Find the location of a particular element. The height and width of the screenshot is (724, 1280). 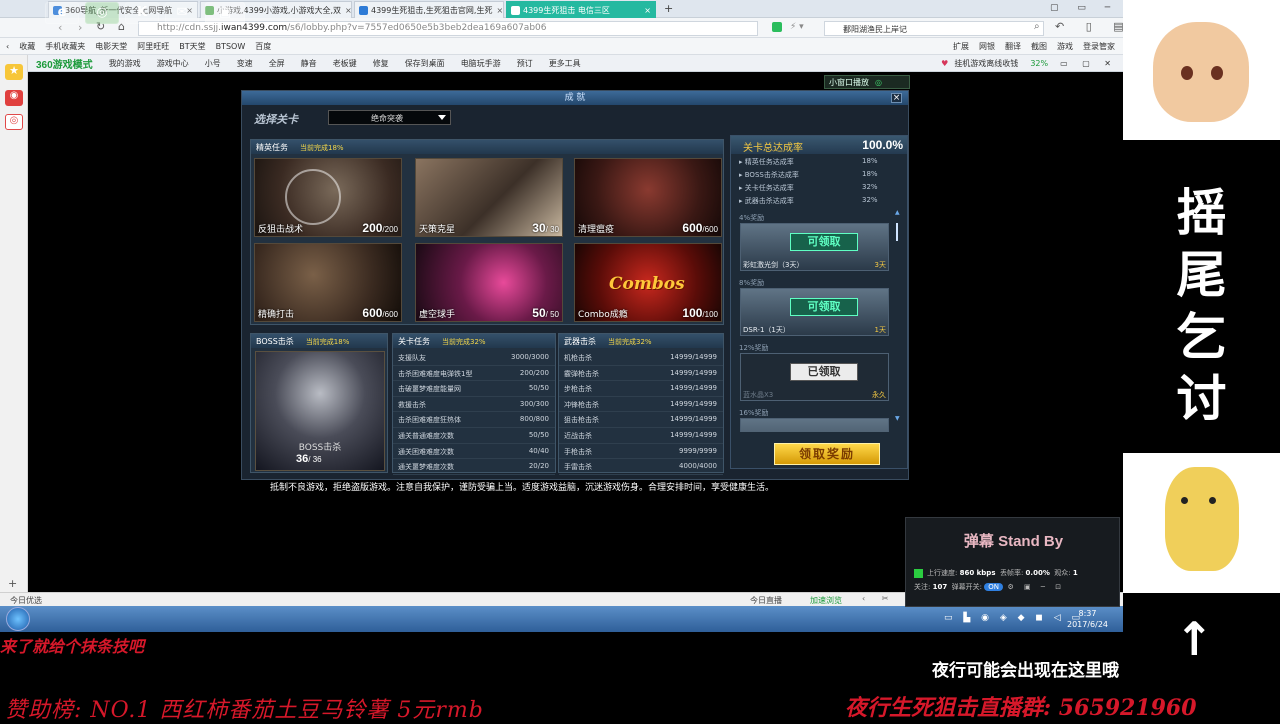

bank-button: 网银 is located at coordinates (987, 46).